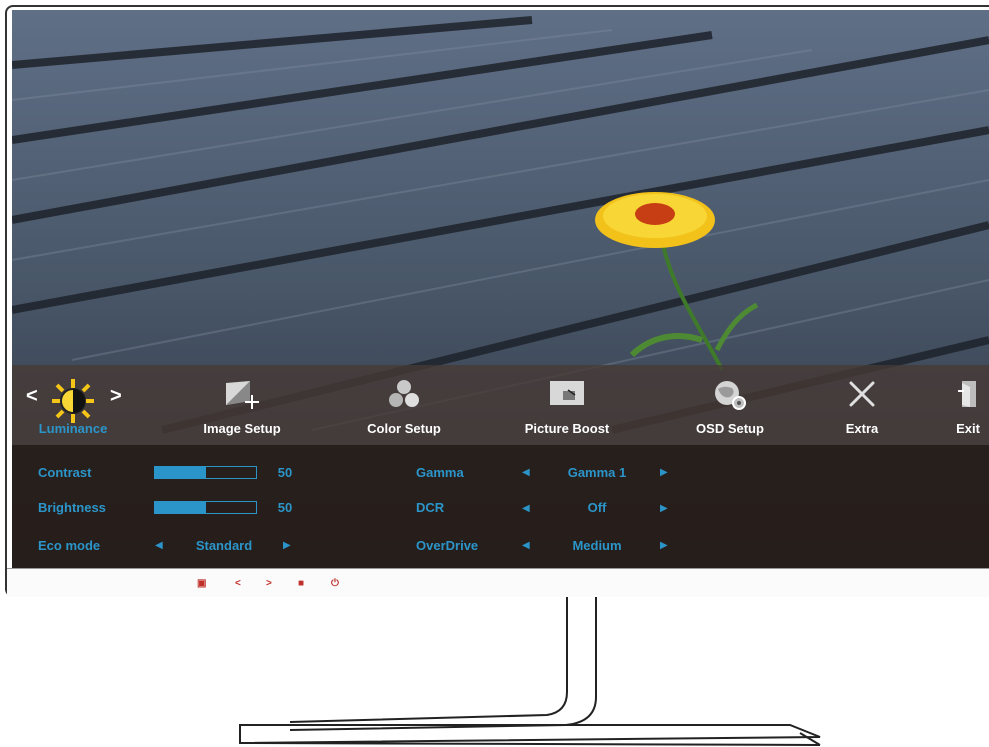 This screenshot has height=747, width=989. Describe the element at coordinates (242, 428) in the screenshot. I see `tab-label: Image Setup` at that location.